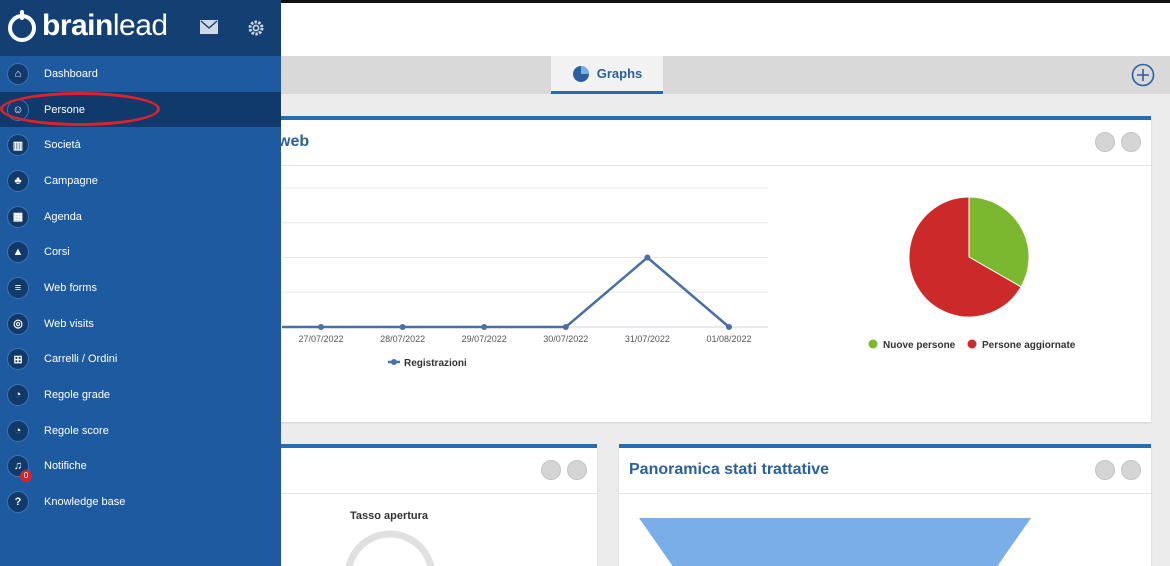  Describe the element at coordinates (140, 145) in the screenshot. I see `sidebar-item-societ: ▥ Società` at that location.